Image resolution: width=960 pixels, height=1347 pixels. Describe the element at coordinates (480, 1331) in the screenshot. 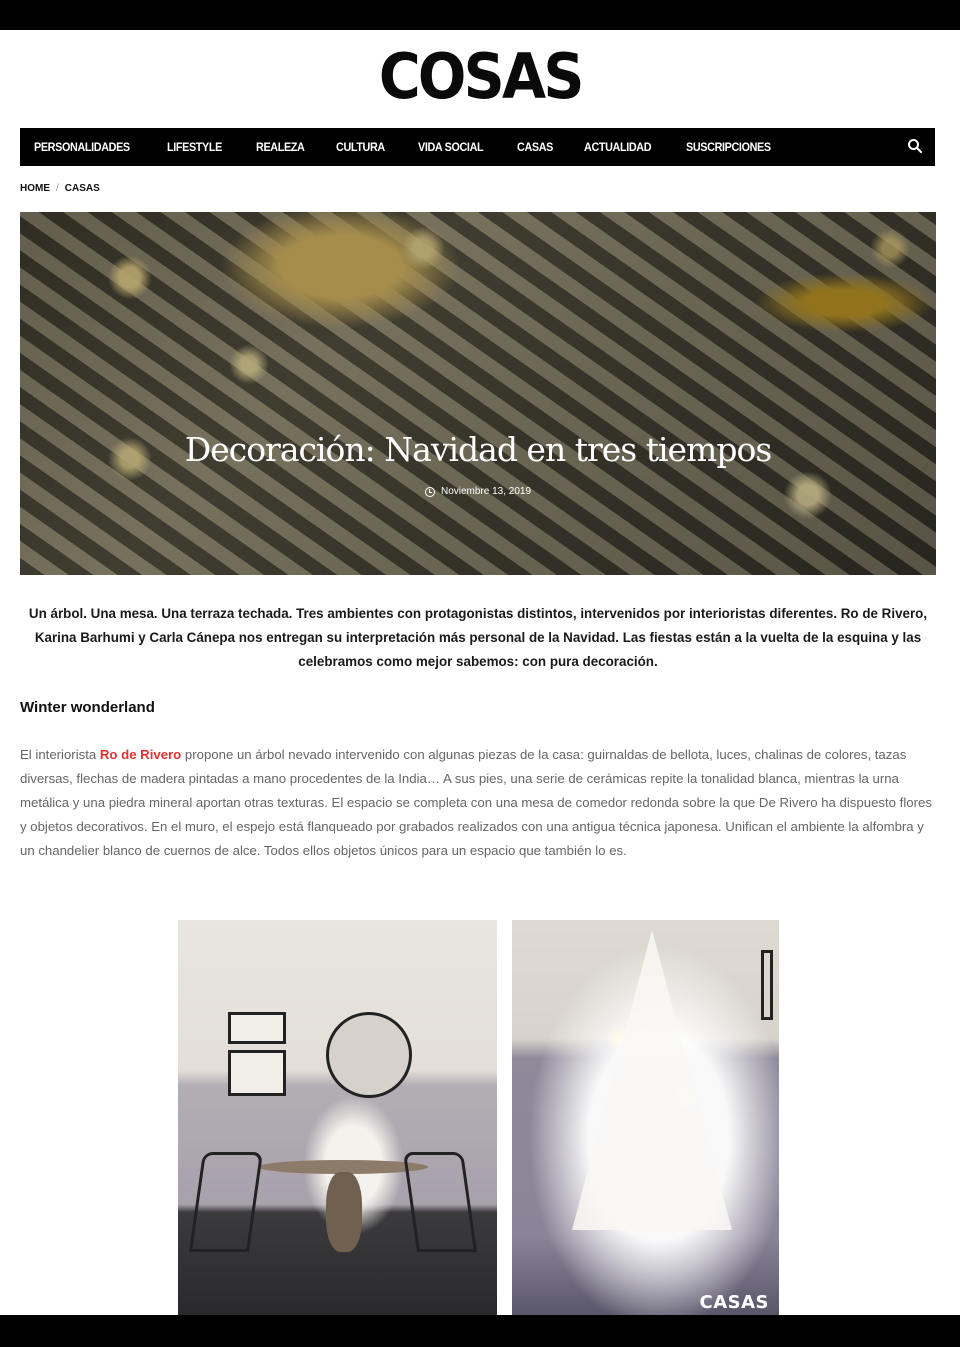

I see `bottom-black-bar` at that location.